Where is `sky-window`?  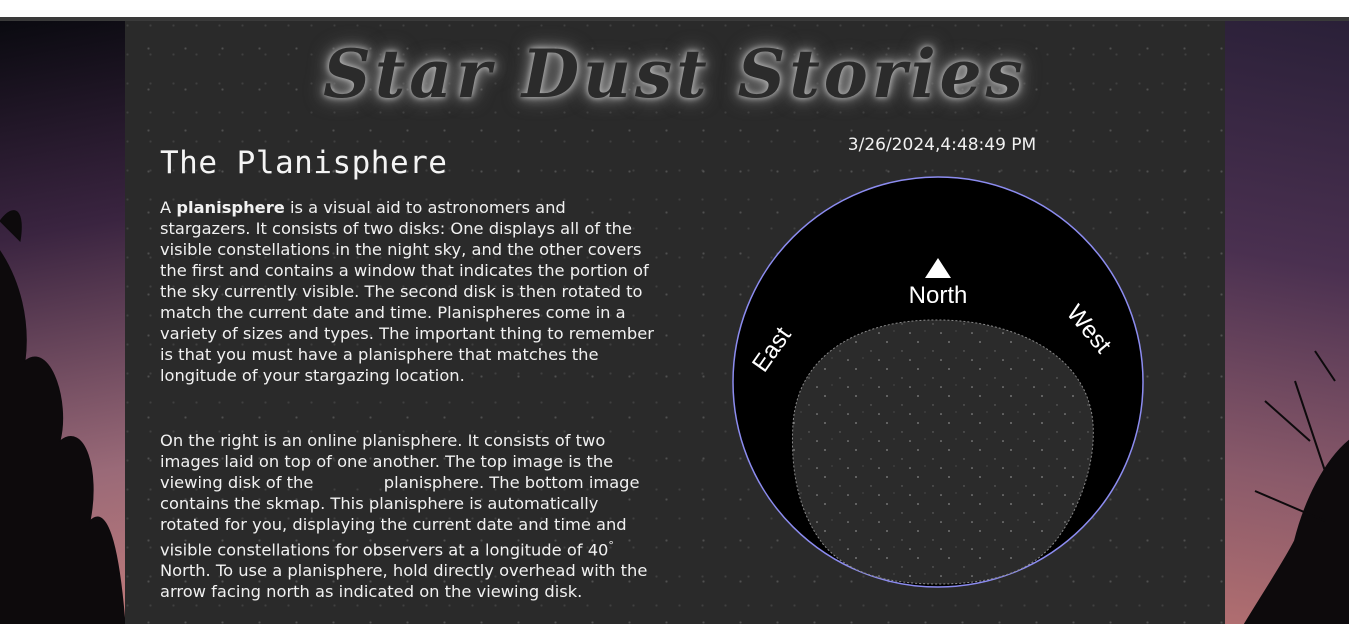
sky-window is located at coordinates (943, 452).